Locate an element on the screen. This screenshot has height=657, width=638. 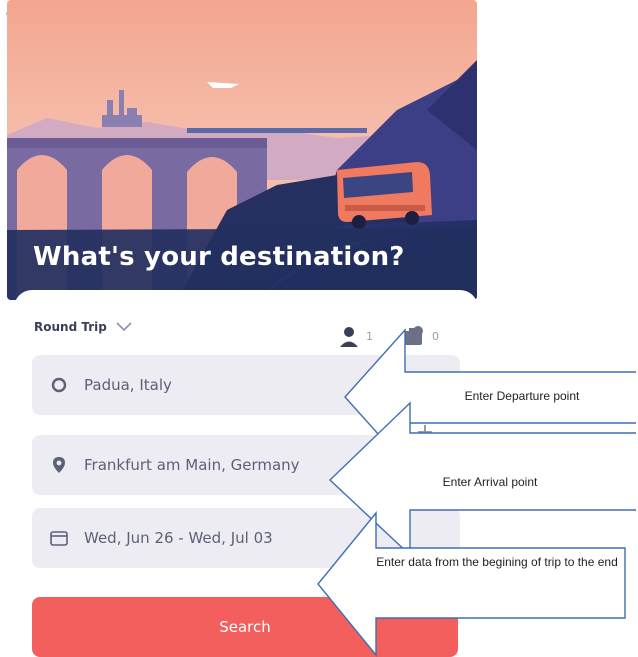
callout-arrival: Enter Arrival point is located at coordinates (490, 482).